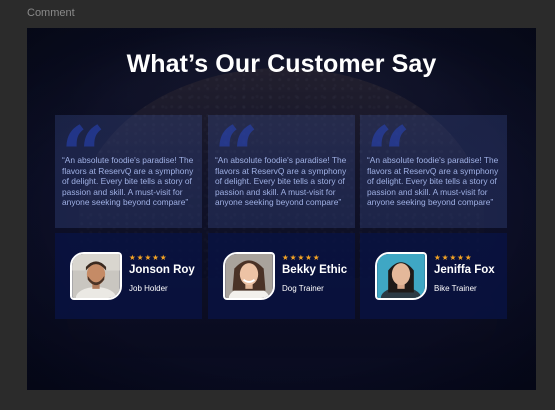 This screenshot has height=410, width=555. What do you see at coordinates (148, 288) in the screenshot?
I see `customer-role: Job Holder` at bounding box center [148, 288].